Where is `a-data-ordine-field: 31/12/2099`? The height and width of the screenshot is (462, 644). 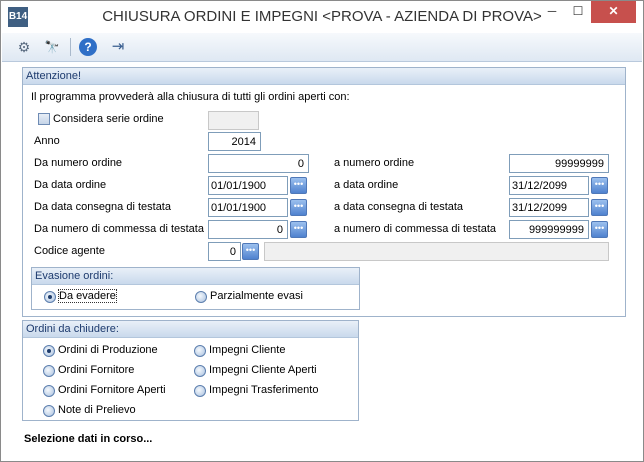
a-data-ordine-field: 31/12/2099 is located at coordinates (549, 185).